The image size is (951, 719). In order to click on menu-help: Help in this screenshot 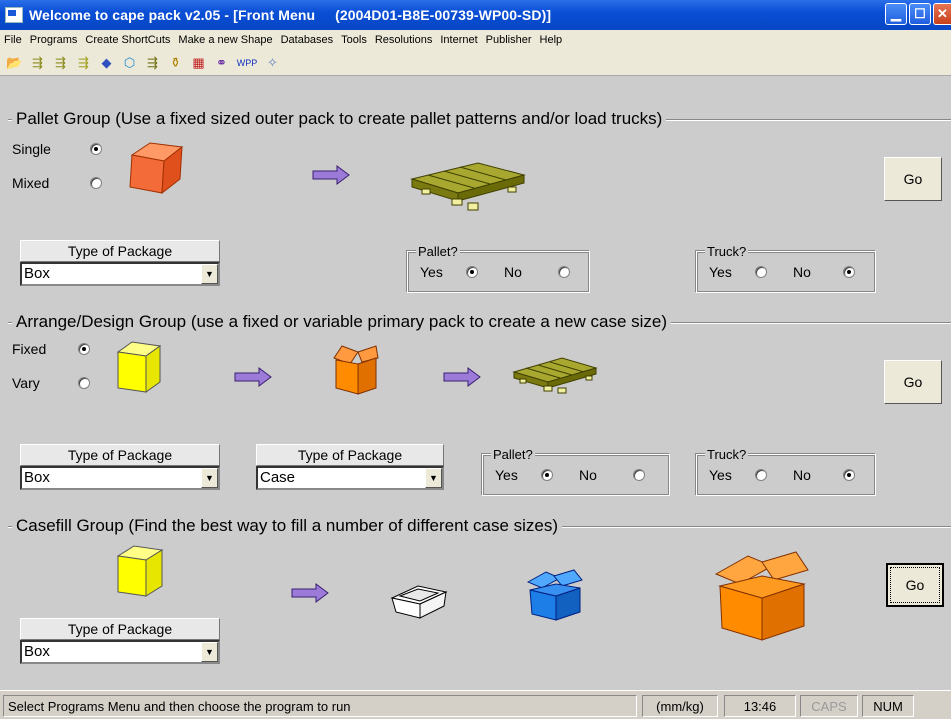, I will do `click(551, 40)`.